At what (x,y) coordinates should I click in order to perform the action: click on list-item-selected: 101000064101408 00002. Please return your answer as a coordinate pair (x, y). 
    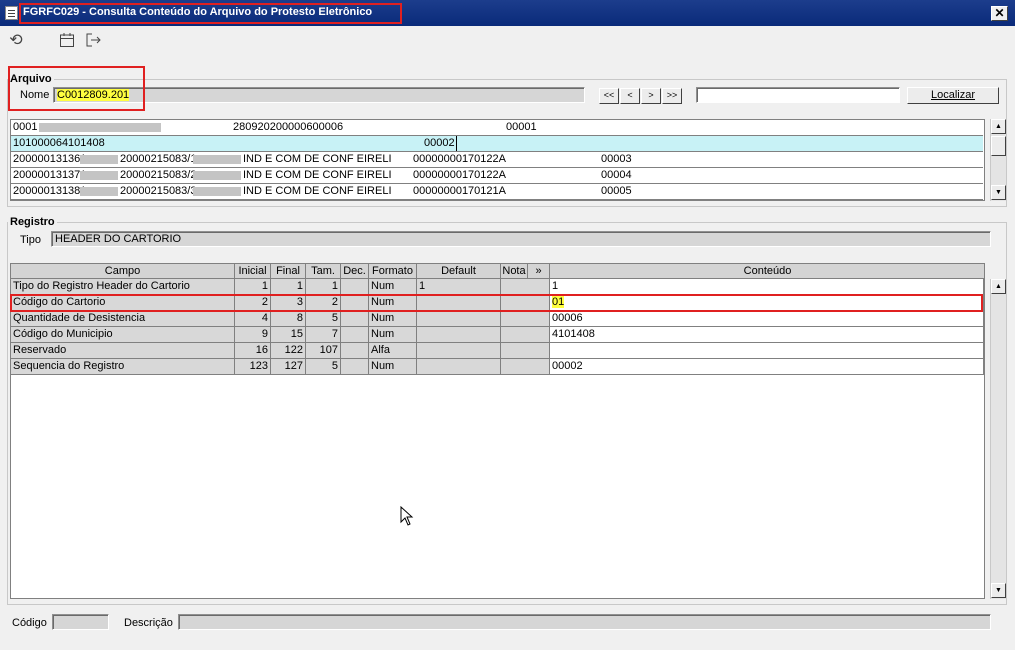
    Looking at the image, I should click on (497, 144).